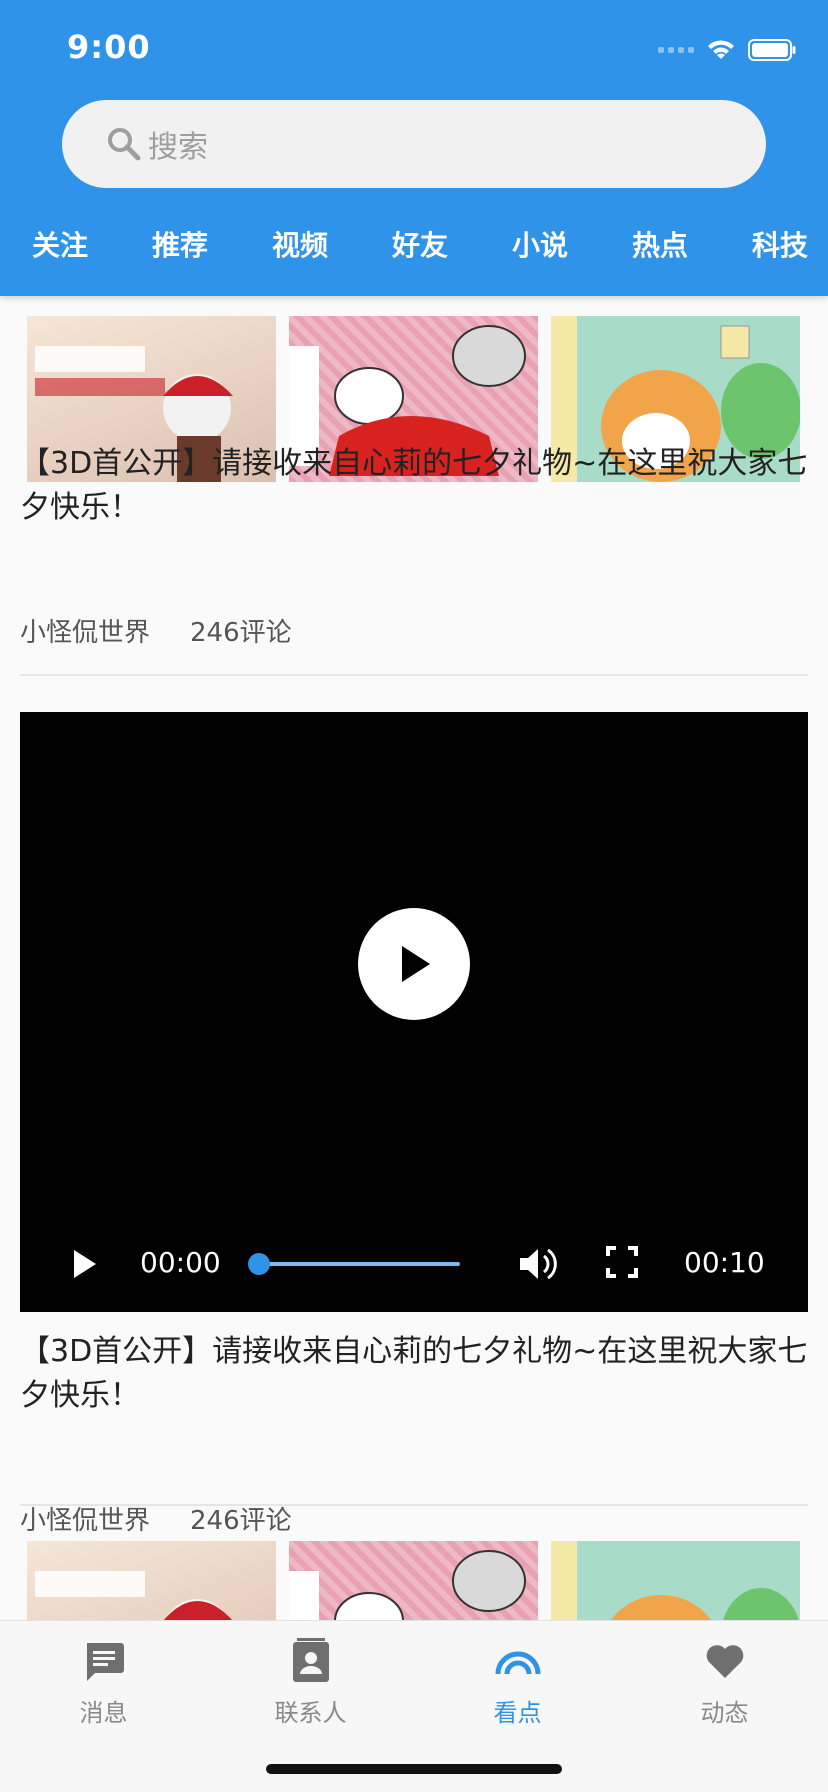 Image resolution: width=828 pixels, height=1792 pixels. Describe the element at coordinates (724, 1262) in the screenshot. I see `duration-time: 00:10` at that location.